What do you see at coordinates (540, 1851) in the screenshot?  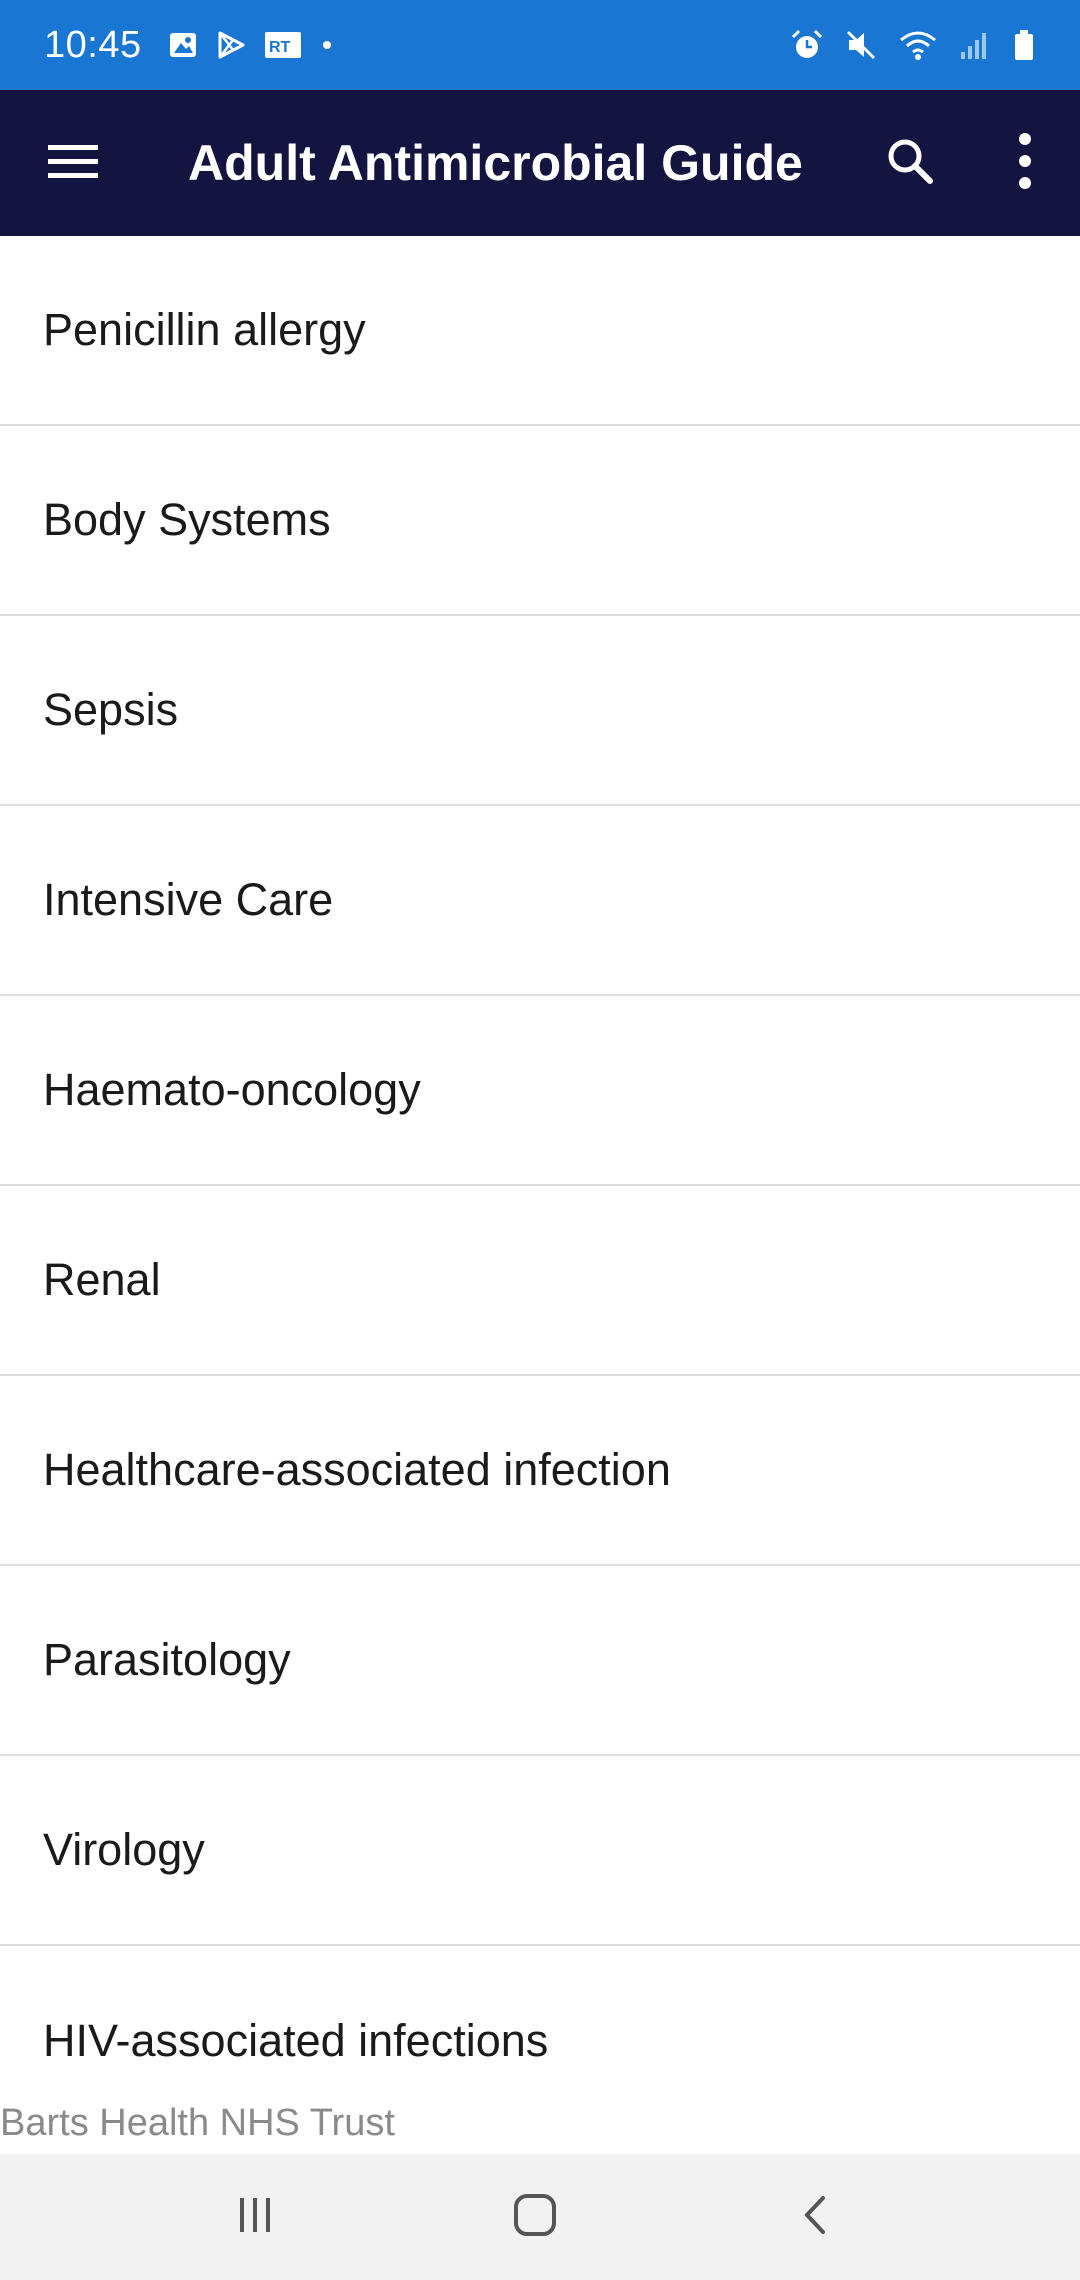 I see `list-item-virology: Virology` at bounding box center [540, 1851].